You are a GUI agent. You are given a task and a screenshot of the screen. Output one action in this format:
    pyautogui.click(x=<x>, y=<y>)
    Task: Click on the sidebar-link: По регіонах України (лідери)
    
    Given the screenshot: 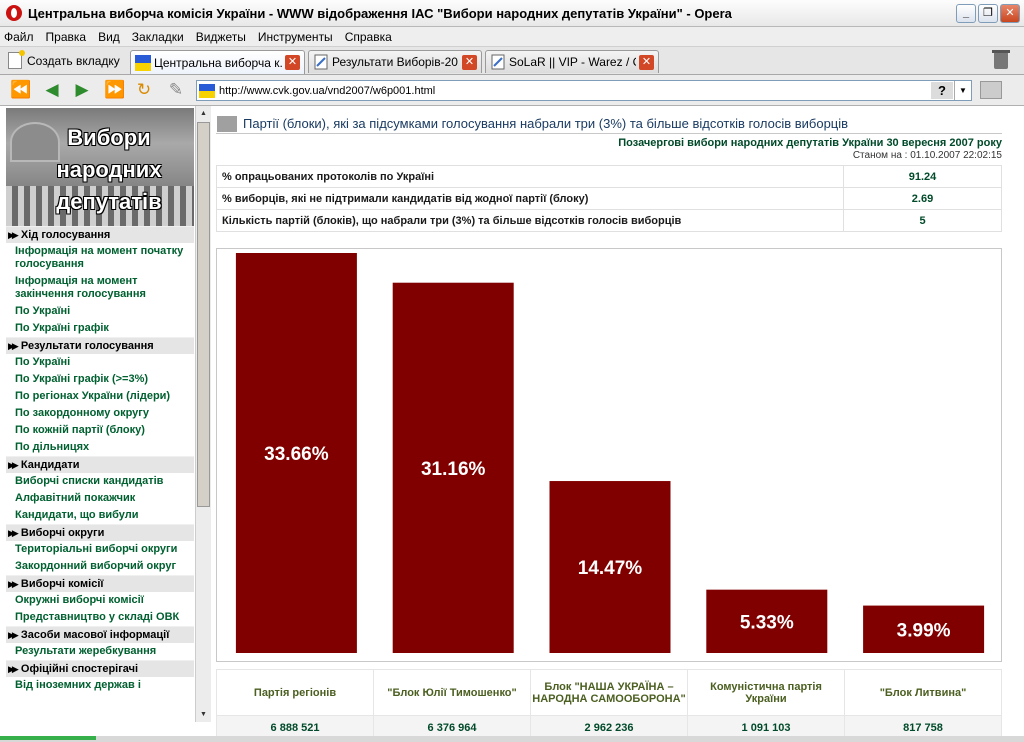 What is the action you would take?
    pyautogui.click(x=100, y=396)
    